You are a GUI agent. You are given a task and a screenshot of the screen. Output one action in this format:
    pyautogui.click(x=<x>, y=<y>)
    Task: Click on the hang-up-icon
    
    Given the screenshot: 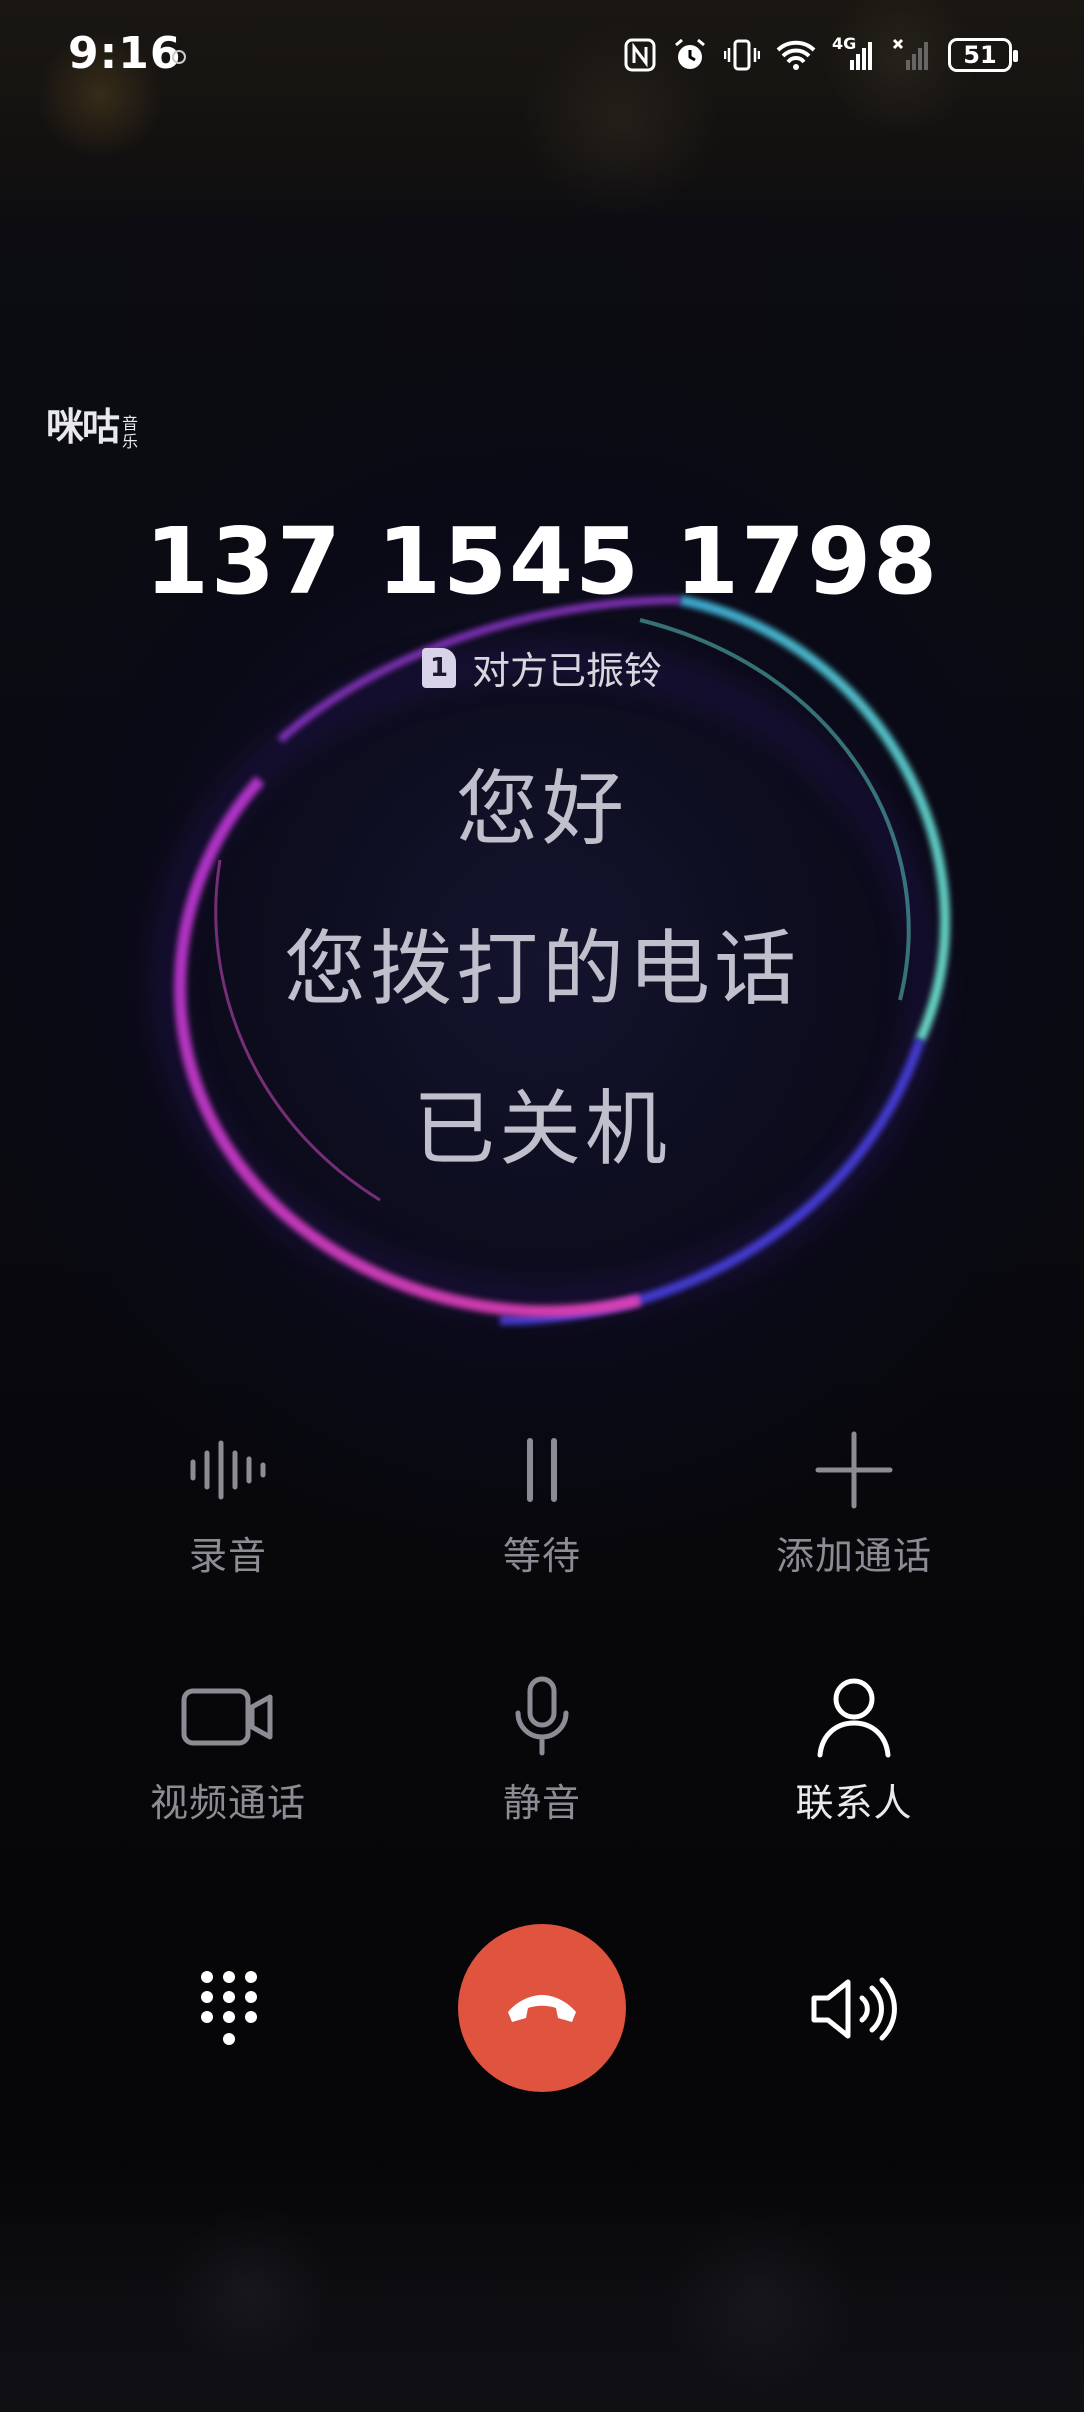 What is the action you would take?
    pyautogui.click(x=542, y=2008)
    